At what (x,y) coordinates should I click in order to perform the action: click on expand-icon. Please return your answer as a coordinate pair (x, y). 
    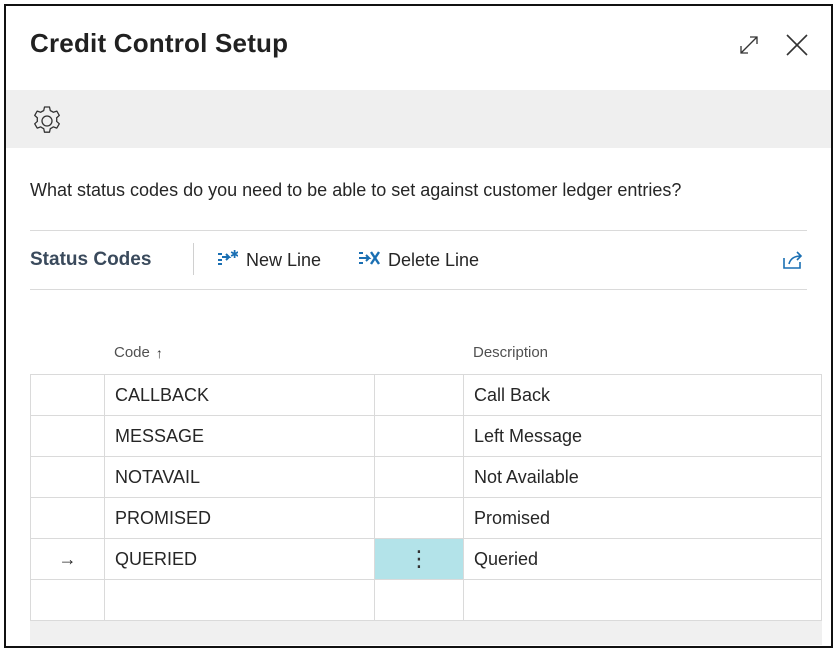
    Looking at the image, I should click on (749, 45).